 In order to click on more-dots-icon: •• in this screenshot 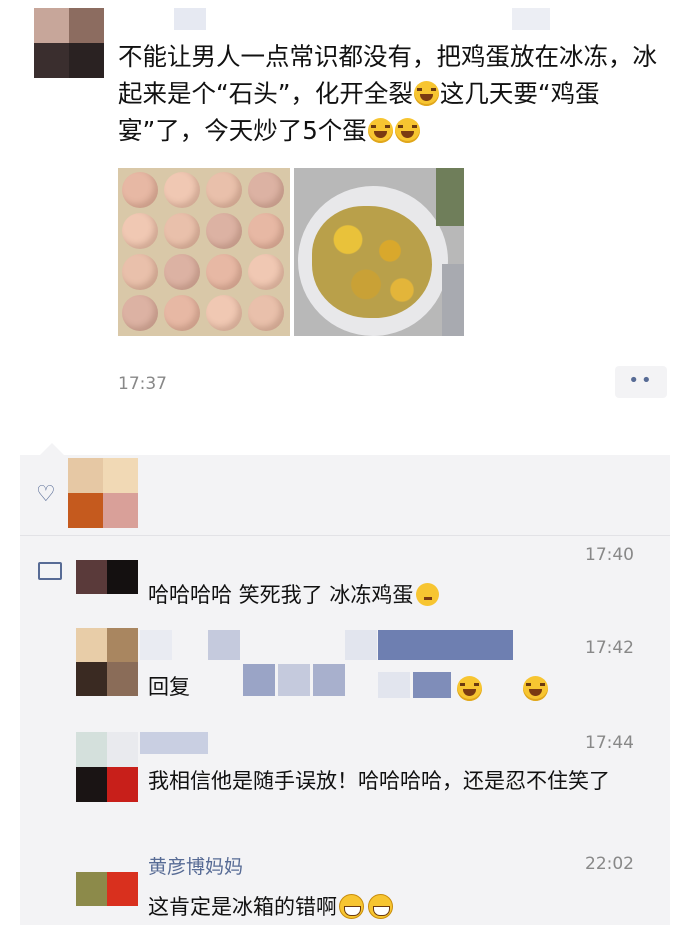, I will do `click(641, 380)`.